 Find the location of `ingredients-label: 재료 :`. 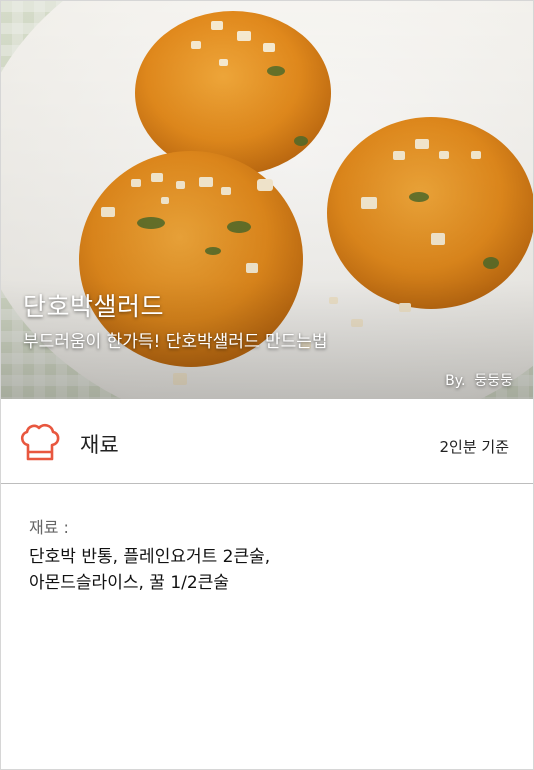

ingredients-label: 재료 : is located at coordinates (49, 527).